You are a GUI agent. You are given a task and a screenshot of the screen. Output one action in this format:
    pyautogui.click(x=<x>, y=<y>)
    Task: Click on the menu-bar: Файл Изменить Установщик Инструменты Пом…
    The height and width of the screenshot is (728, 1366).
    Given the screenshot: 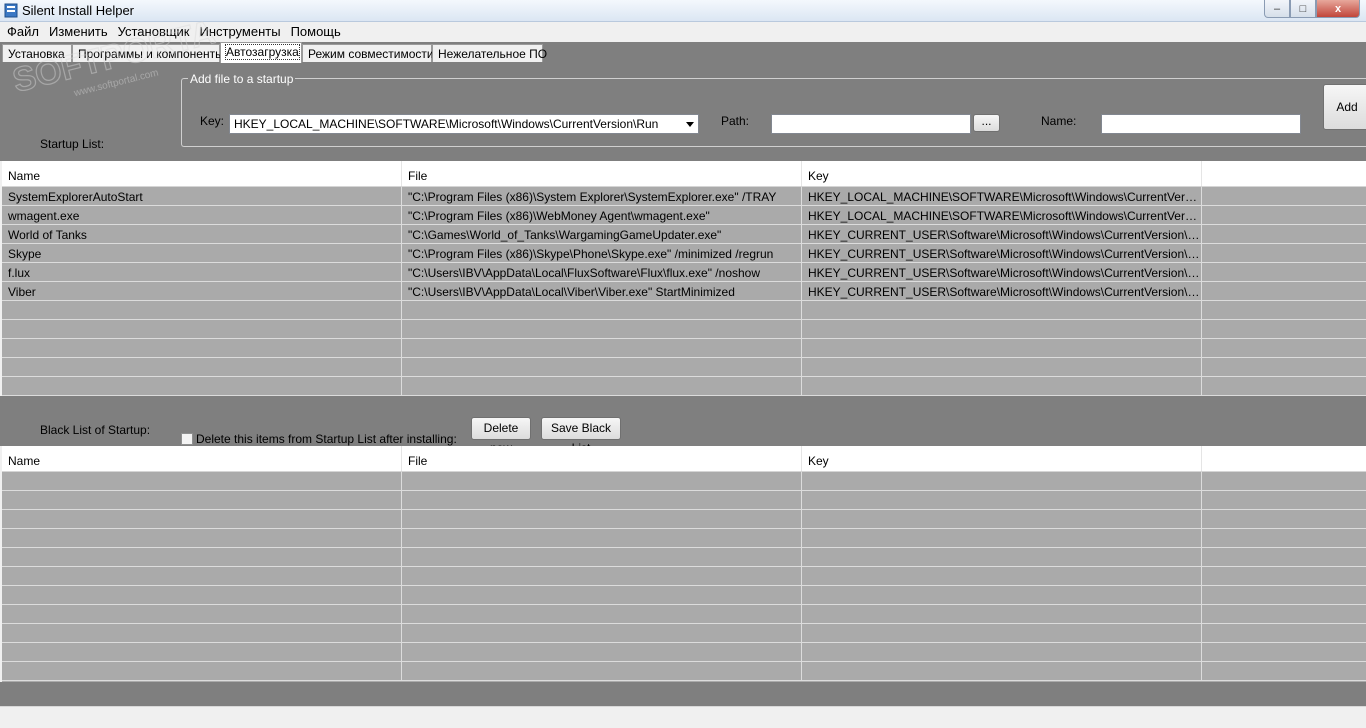 What is the action you would take?
    pyautogui.click(x=683, y=32)
    